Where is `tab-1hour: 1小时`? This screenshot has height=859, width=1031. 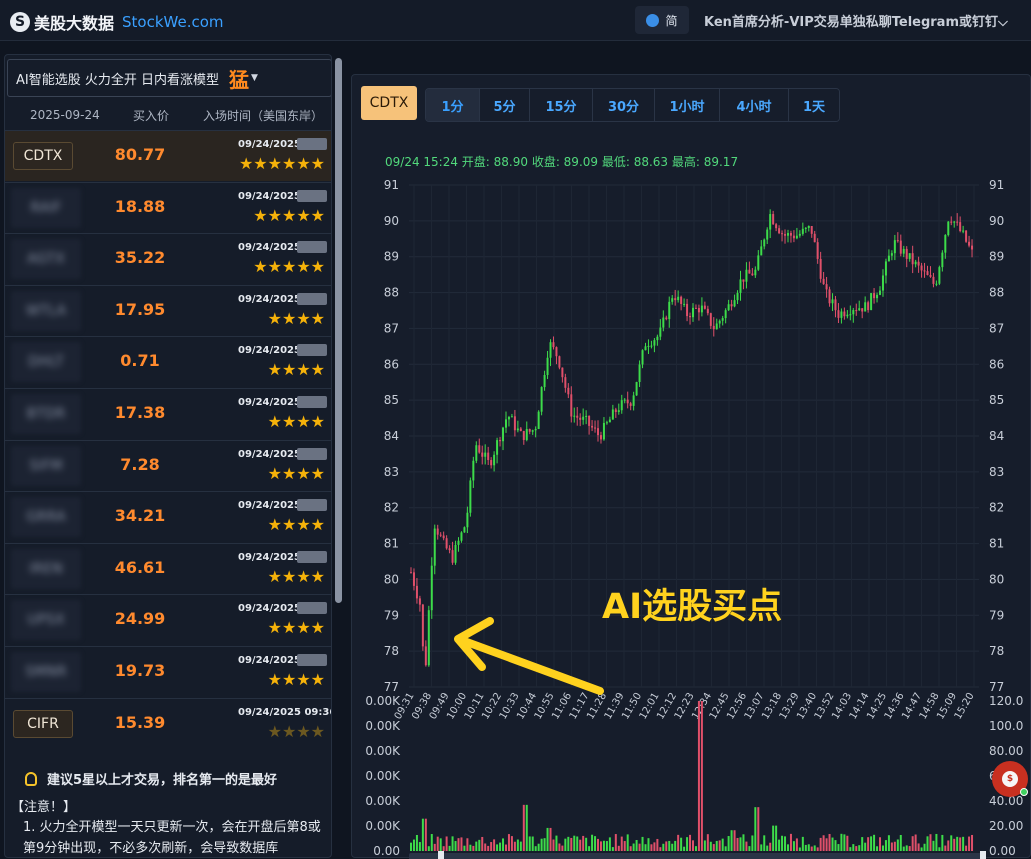
tab-1hour: 1小时 is located at coordinates (687, 105).